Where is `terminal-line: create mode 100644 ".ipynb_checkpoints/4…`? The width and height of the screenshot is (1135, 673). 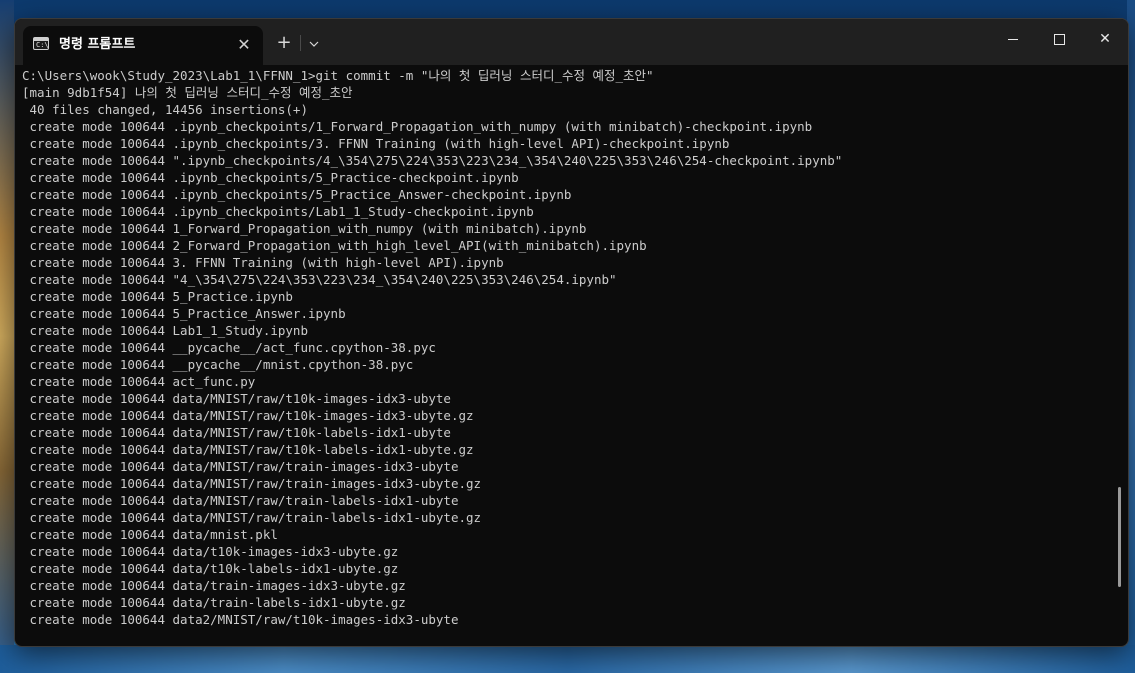
terminal-line: create mode 100644 ".ipynb_checkpoints/4… is located at coordinates (432, 160).